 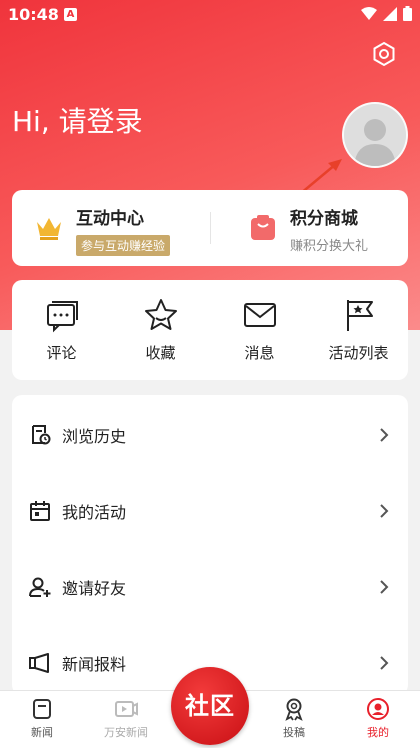 I want to click on points-mall-title: 积分商城, so click(x=324, y=219).